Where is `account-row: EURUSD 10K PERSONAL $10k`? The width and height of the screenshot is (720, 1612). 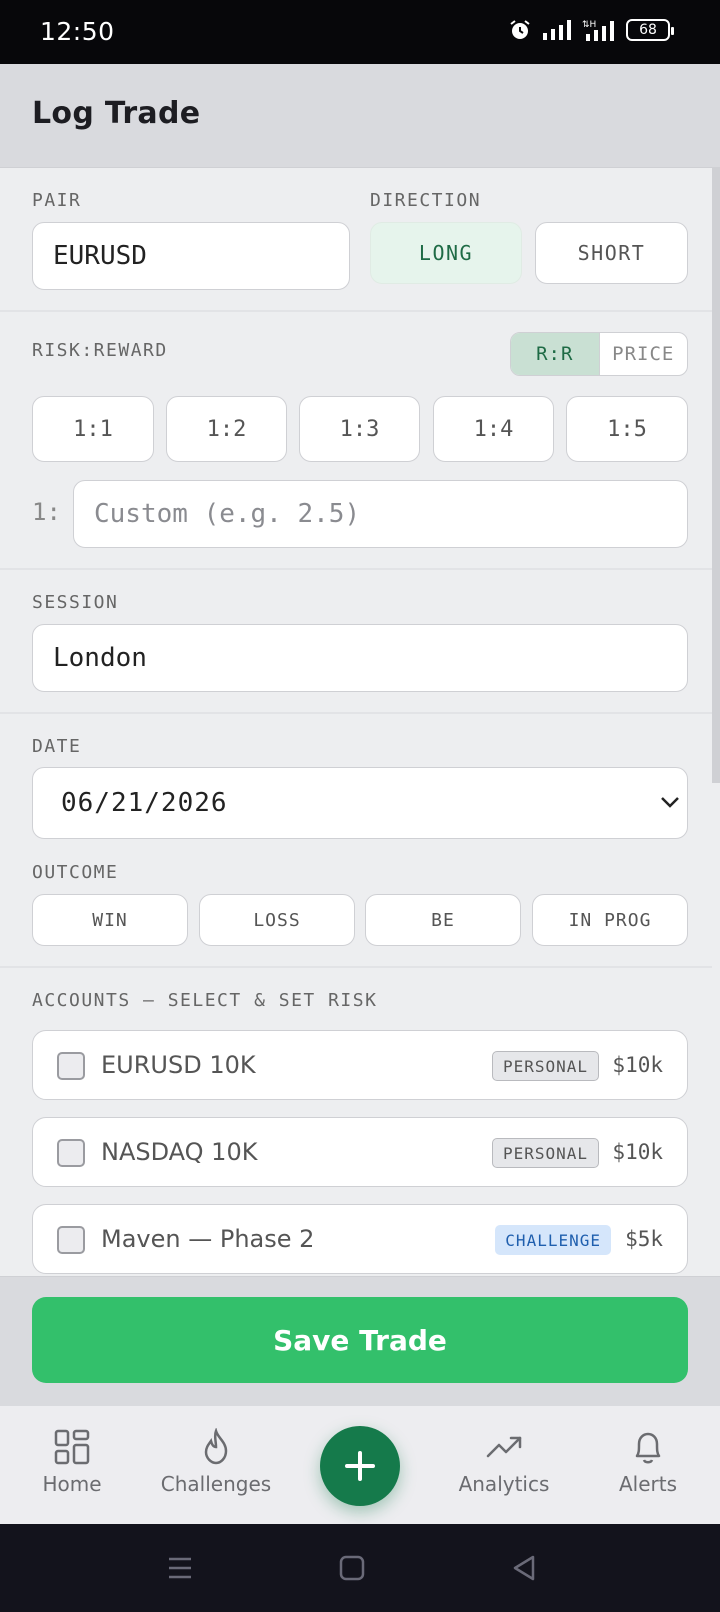
account-row: EURUSD 10K PERSONAL $10k is located at coordinates (360, 1065).